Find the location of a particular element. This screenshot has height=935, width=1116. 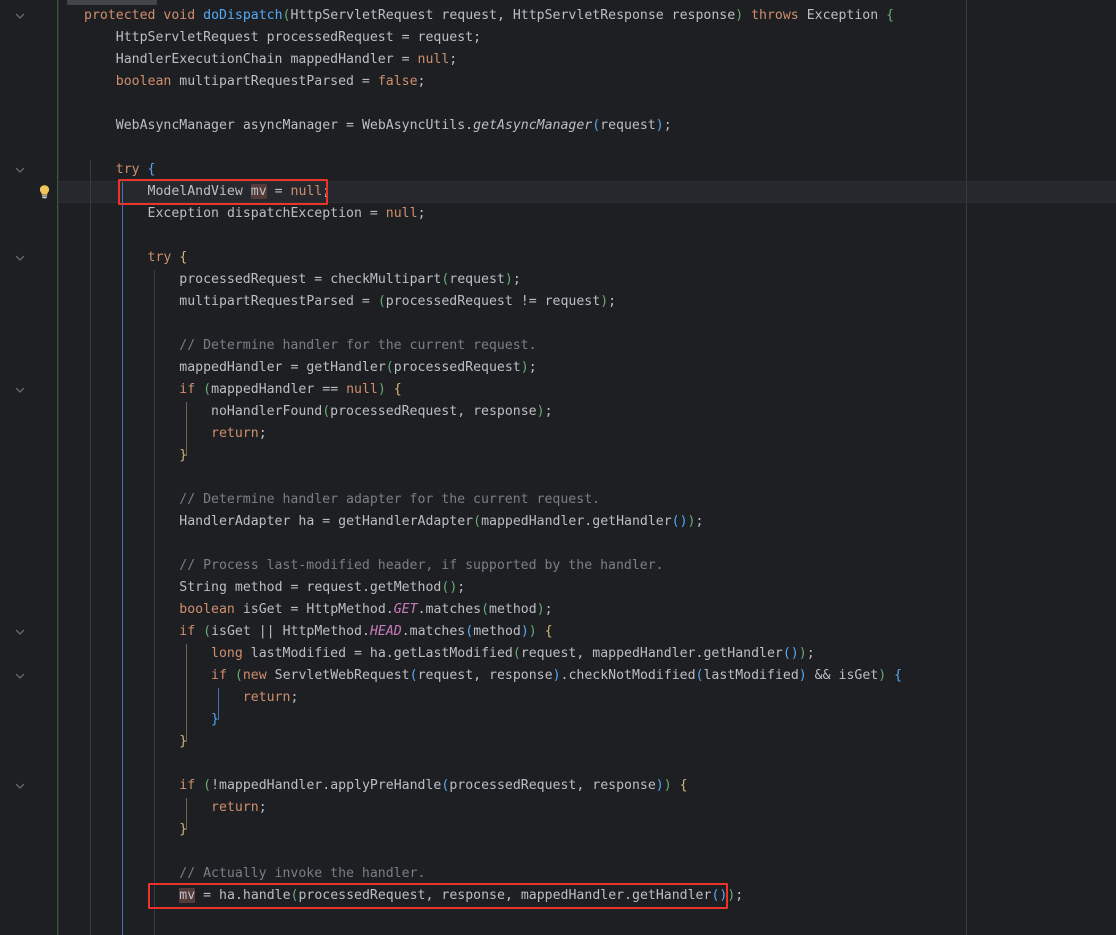

editor-gutter is located at coordinates (29, 467).